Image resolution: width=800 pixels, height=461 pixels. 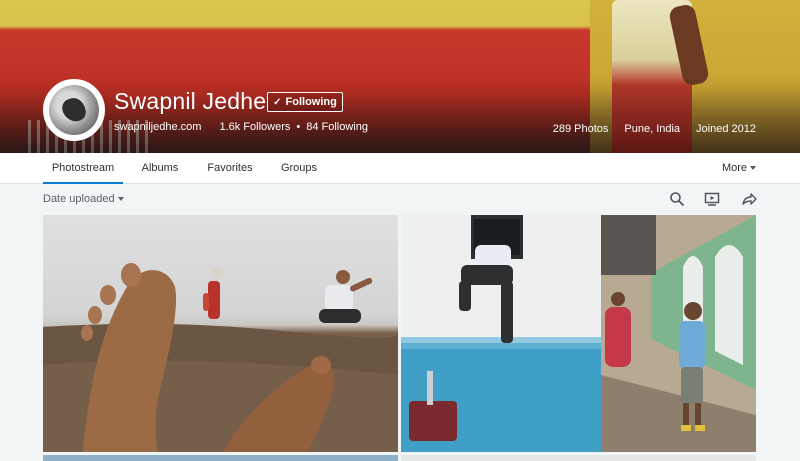 I want to click on sort-dropdown: Date uploaded, so click(x=83, y=199).